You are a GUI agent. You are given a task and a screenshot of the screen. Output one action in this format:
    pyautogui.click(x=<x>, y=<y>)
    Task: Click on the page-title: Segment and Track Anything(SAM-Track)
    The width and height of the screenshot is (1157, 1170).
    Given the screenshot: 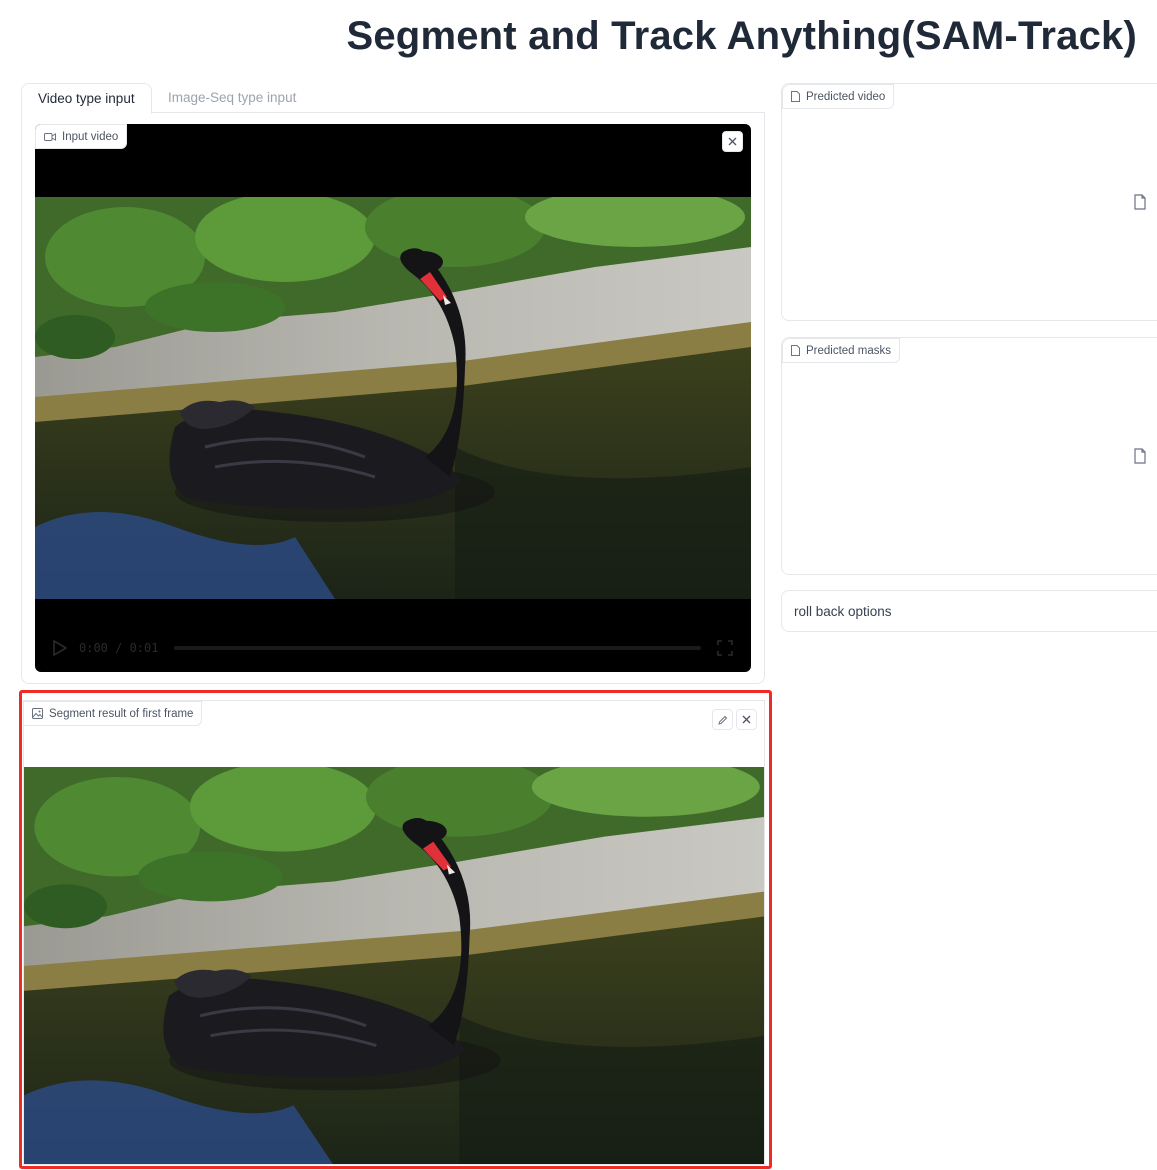 What is the action you would take?
    pyautogui.click(x=741, y=36)
    